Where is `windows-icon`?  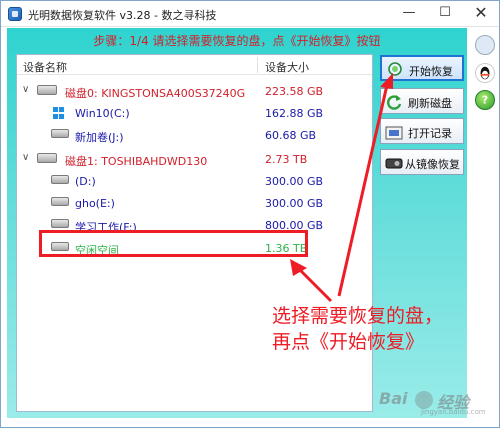
windows-icon is located at coordinates (59, 113).